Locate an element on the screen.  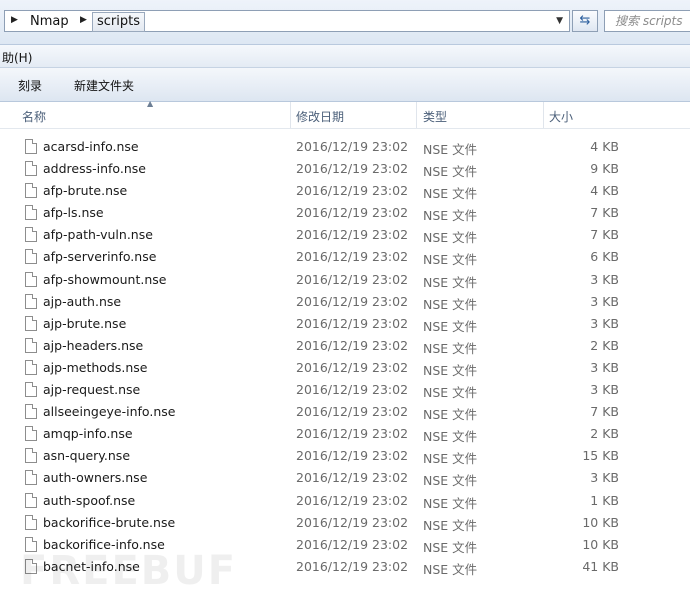
file-row: afp-brute.nse 2016/12/19 23:02 NSE 文件 4 KB is located at coordinates (345, 191).